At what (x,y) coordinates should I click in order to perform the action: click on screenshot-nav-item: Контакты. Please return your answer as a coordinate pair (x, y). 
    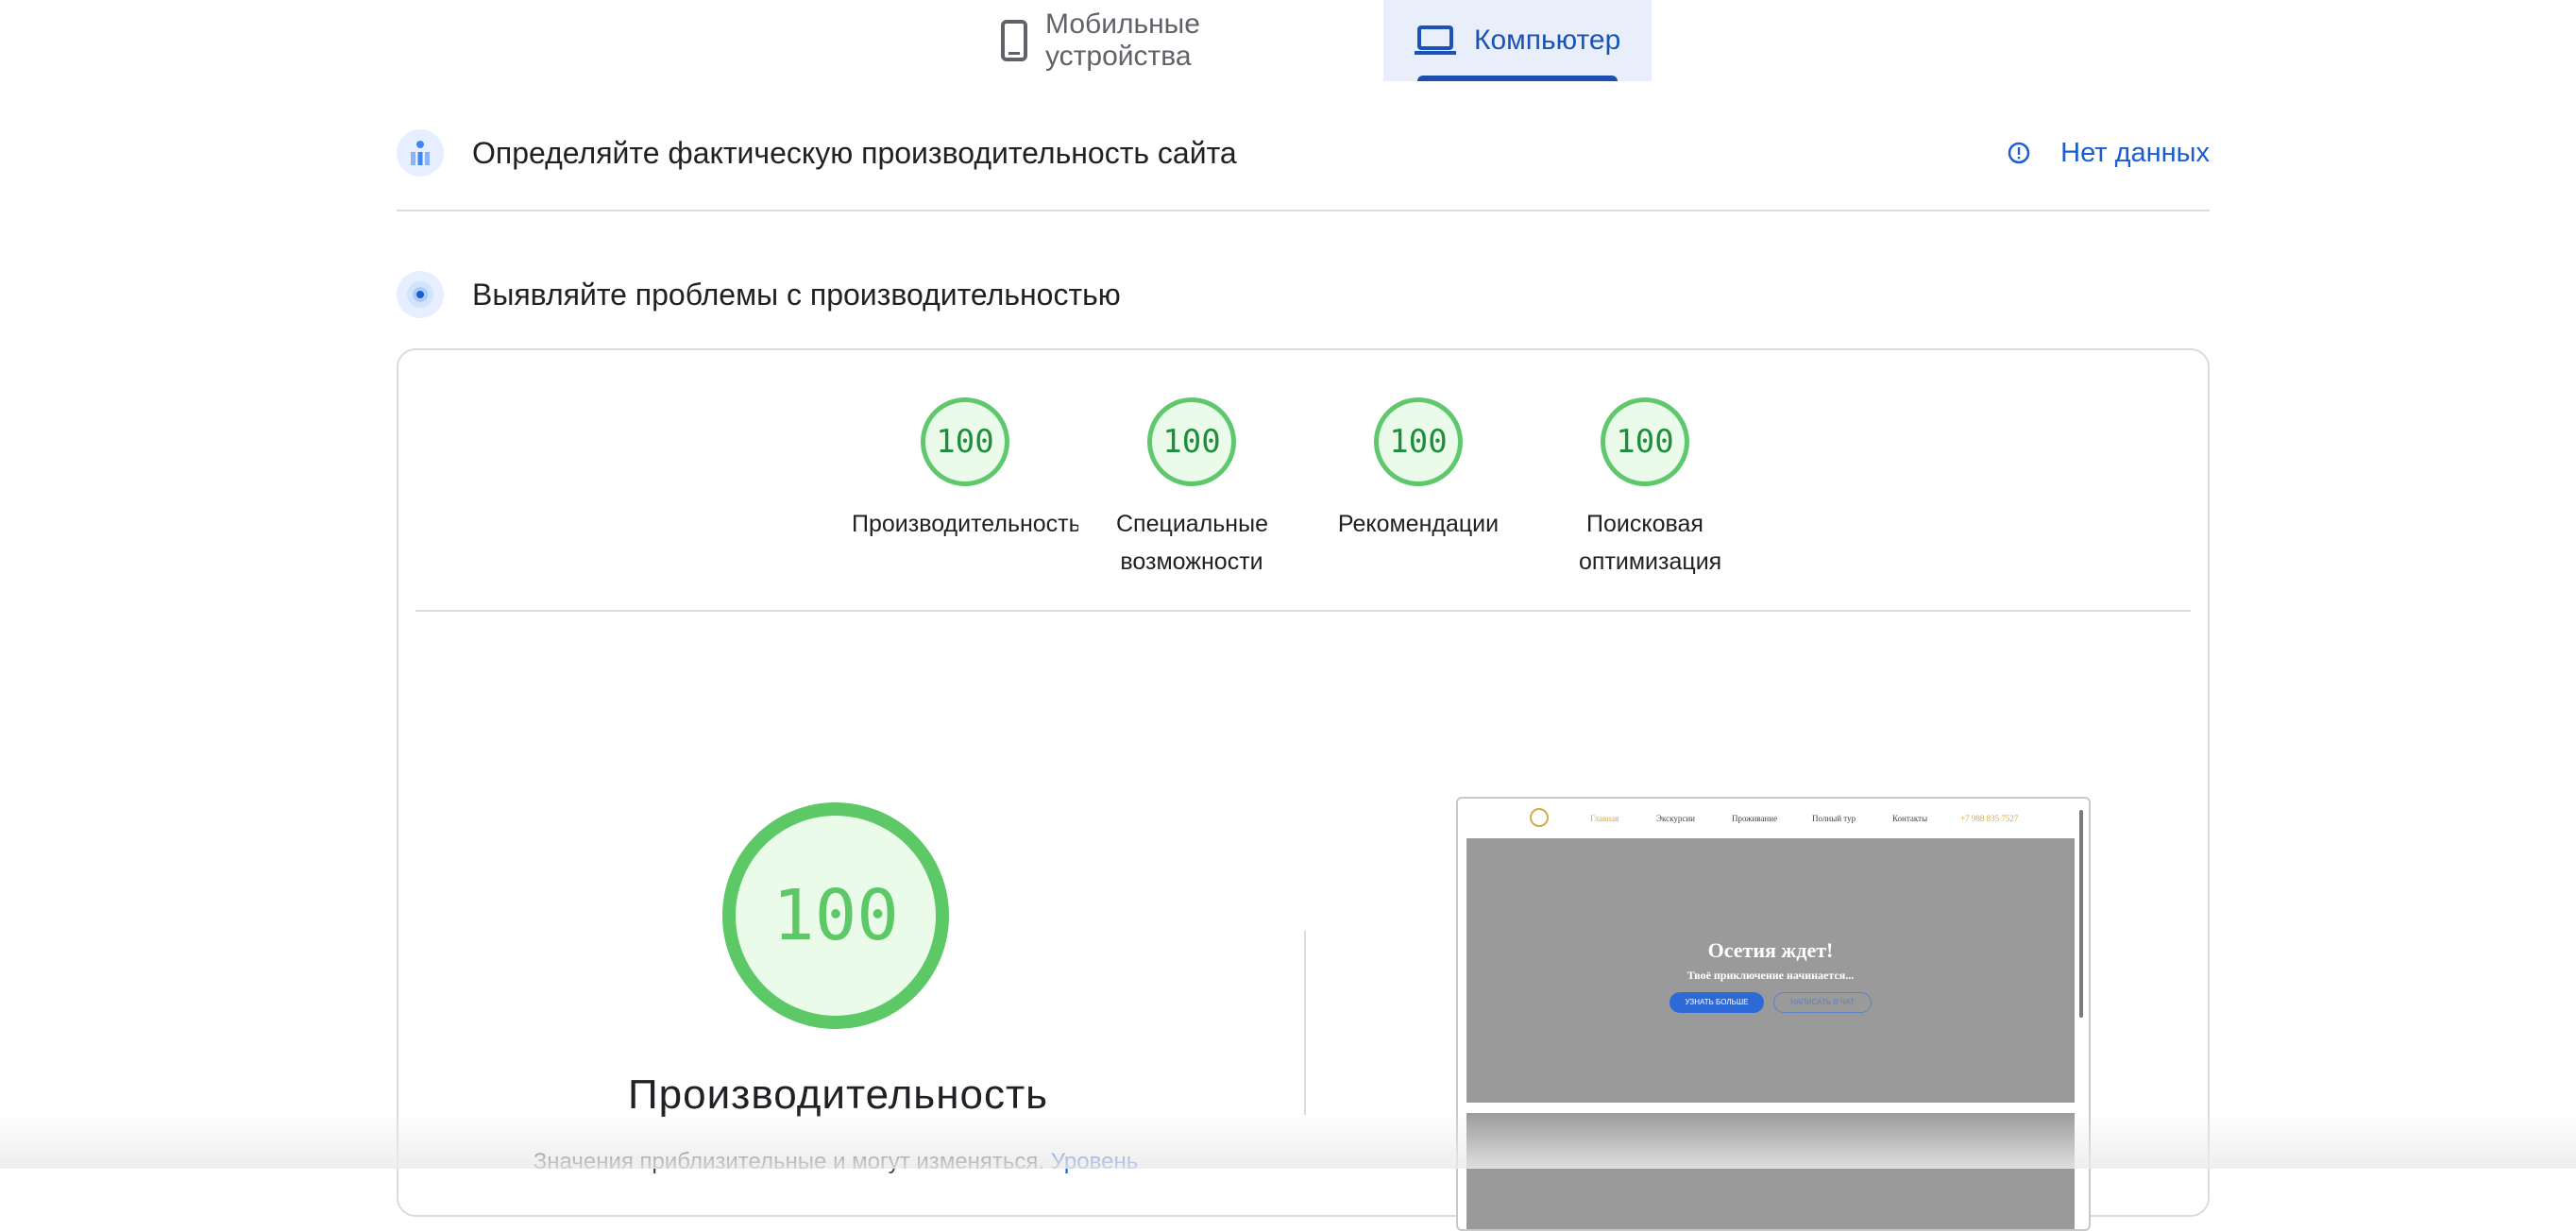
    Looking at the image, I should click on (1910, 818).